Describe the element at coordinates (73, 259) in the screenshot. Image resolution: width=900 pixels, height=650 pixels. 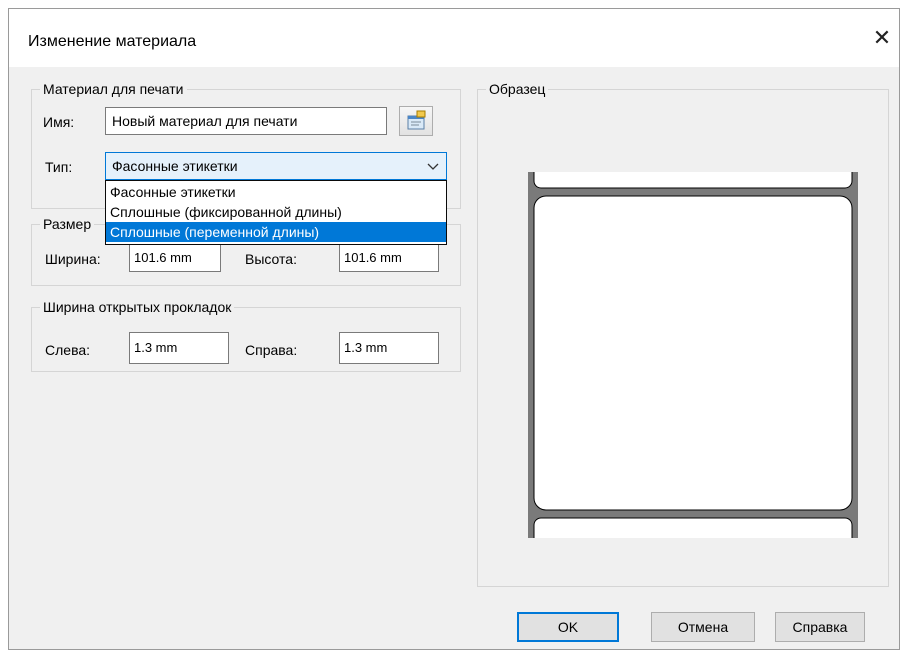
I see `width-label: Ширина:` at that location.